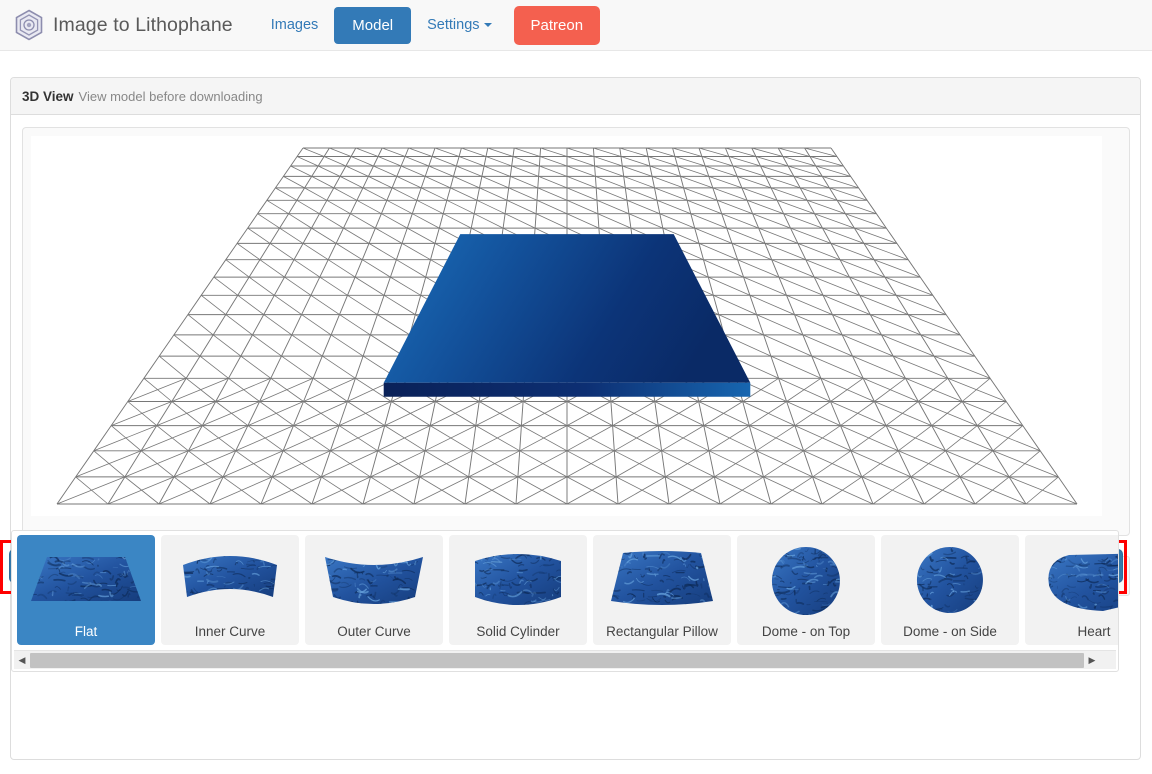 The width and height of the screenshot is (1152, 774). Describe the element at coordinates (22, 660) in the screenshot. I see `scroll-left-arrow-icon: ◀` at that location.